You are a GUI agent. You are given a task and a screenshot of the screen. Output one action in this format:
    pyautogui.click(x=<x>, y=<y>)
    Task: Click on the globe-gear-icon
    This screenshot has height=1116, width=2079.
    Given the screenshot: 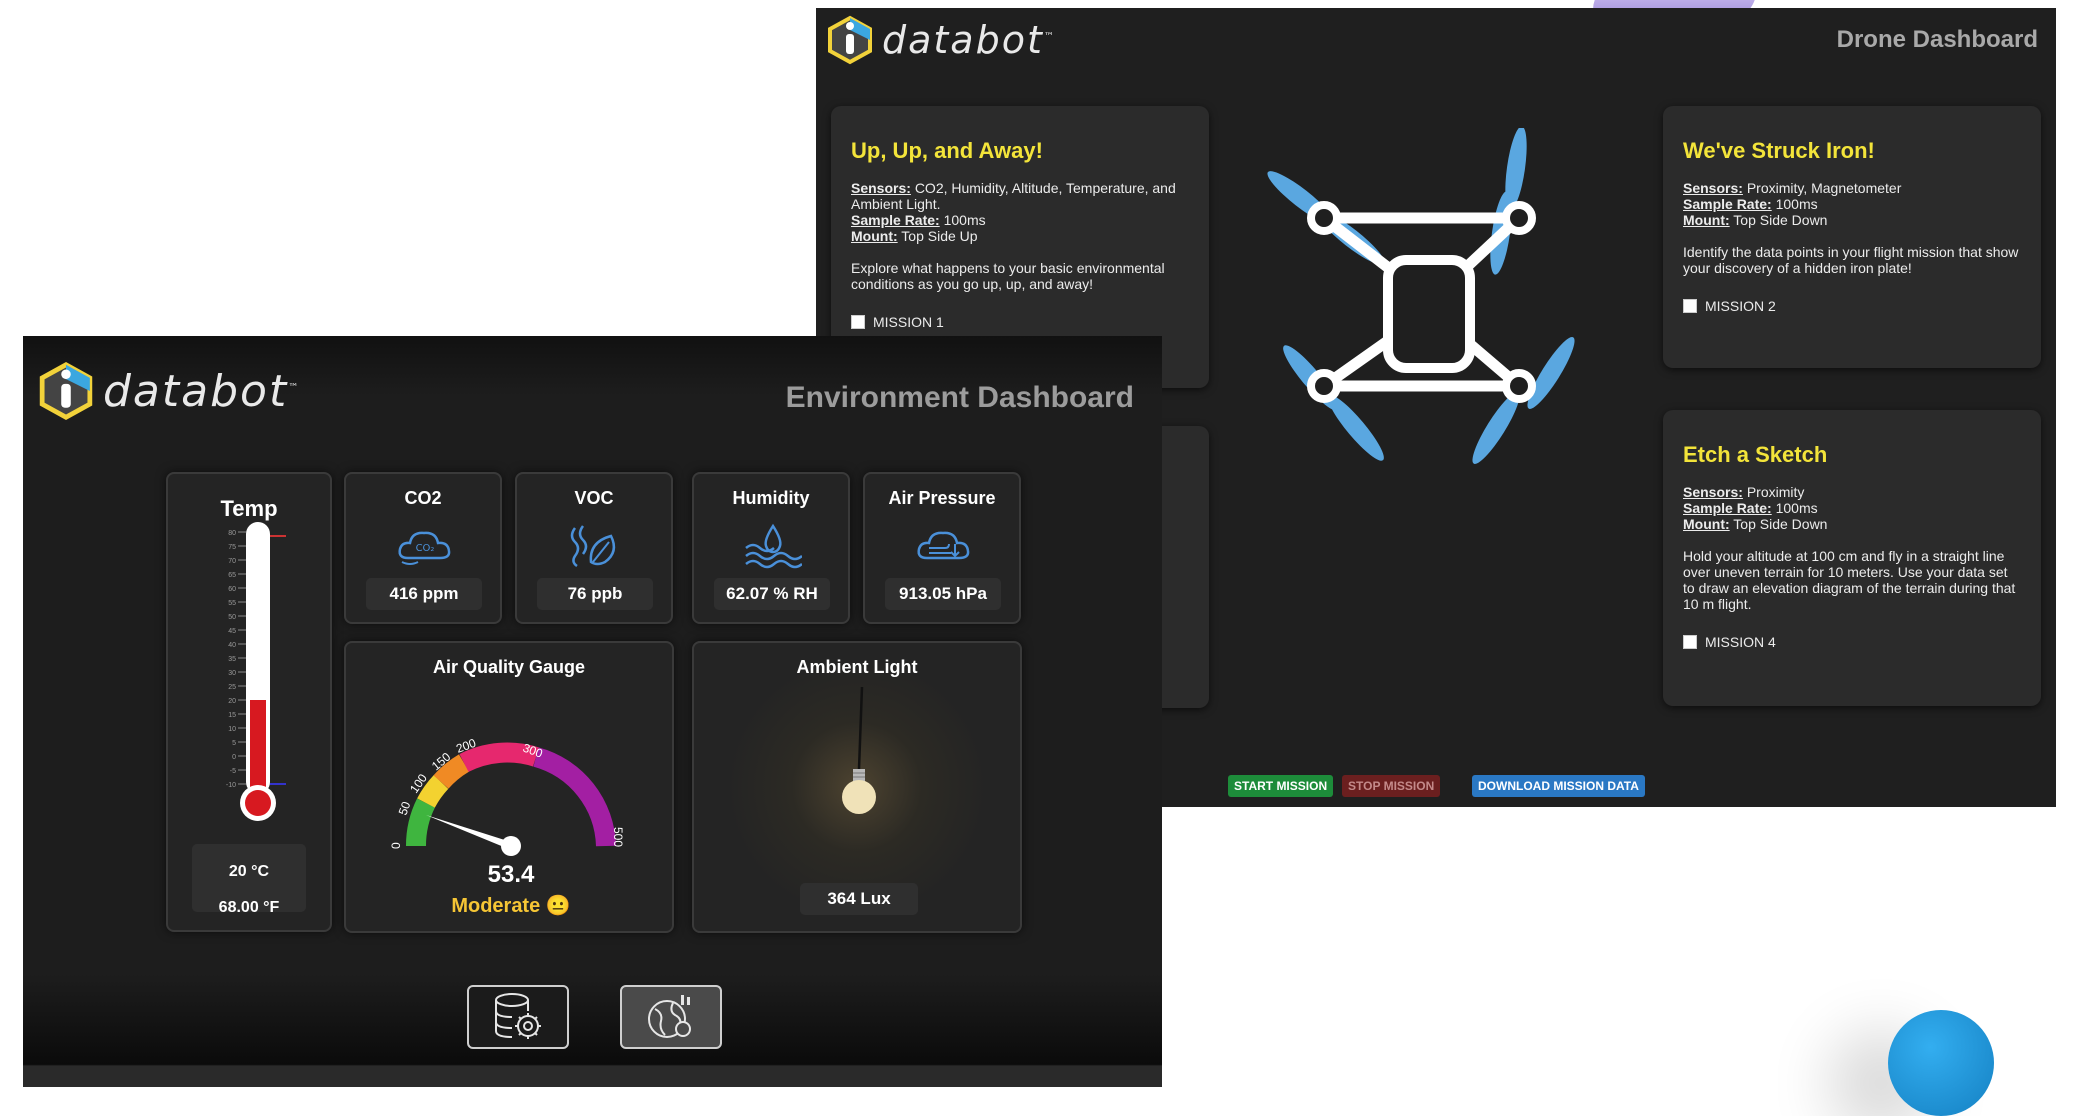 What is the action you would take?
    pyautogui.click(x=669, y=1016)
    